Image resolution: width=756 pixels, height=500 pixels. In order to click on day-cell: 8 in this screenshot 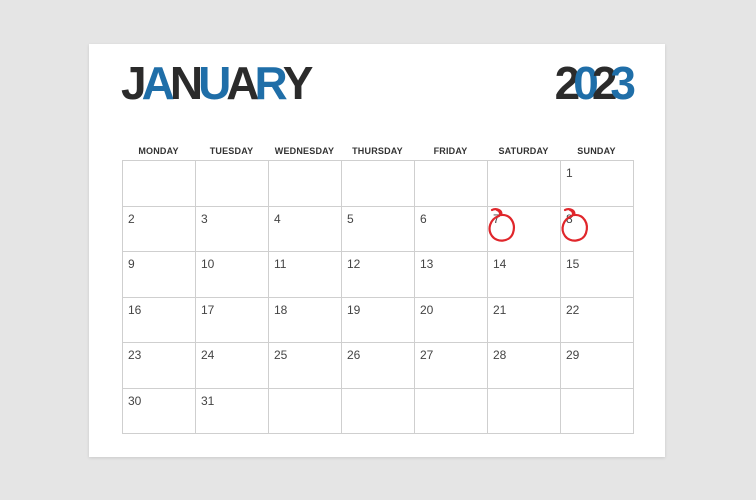, I will do `click(597, 229)`.